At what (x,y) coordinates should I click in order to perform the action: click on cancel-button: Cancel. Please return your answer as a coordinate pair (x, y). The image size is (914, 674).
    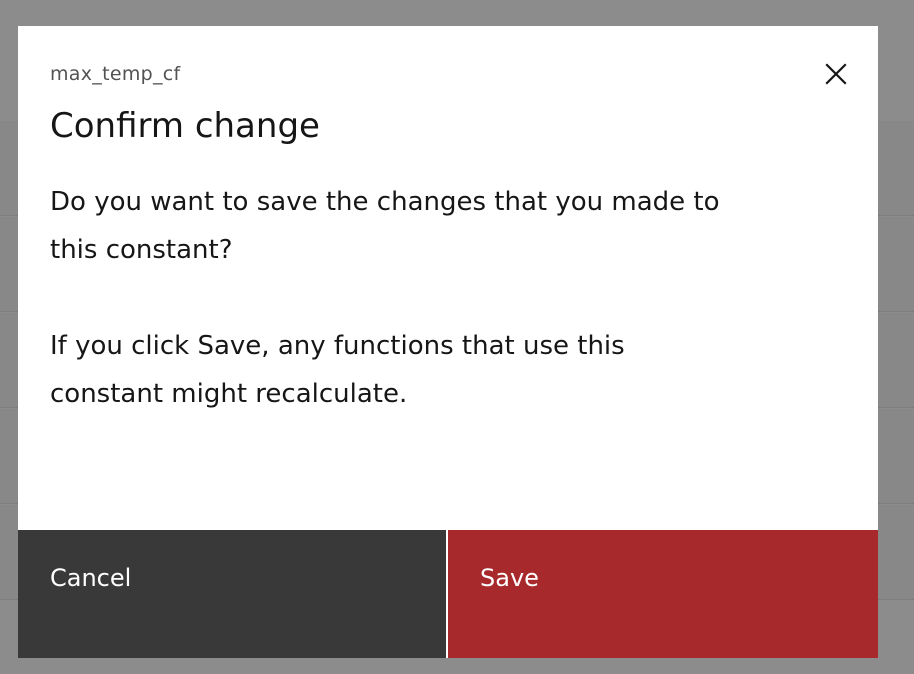
    Looking at the image, I should click on (232, 594).